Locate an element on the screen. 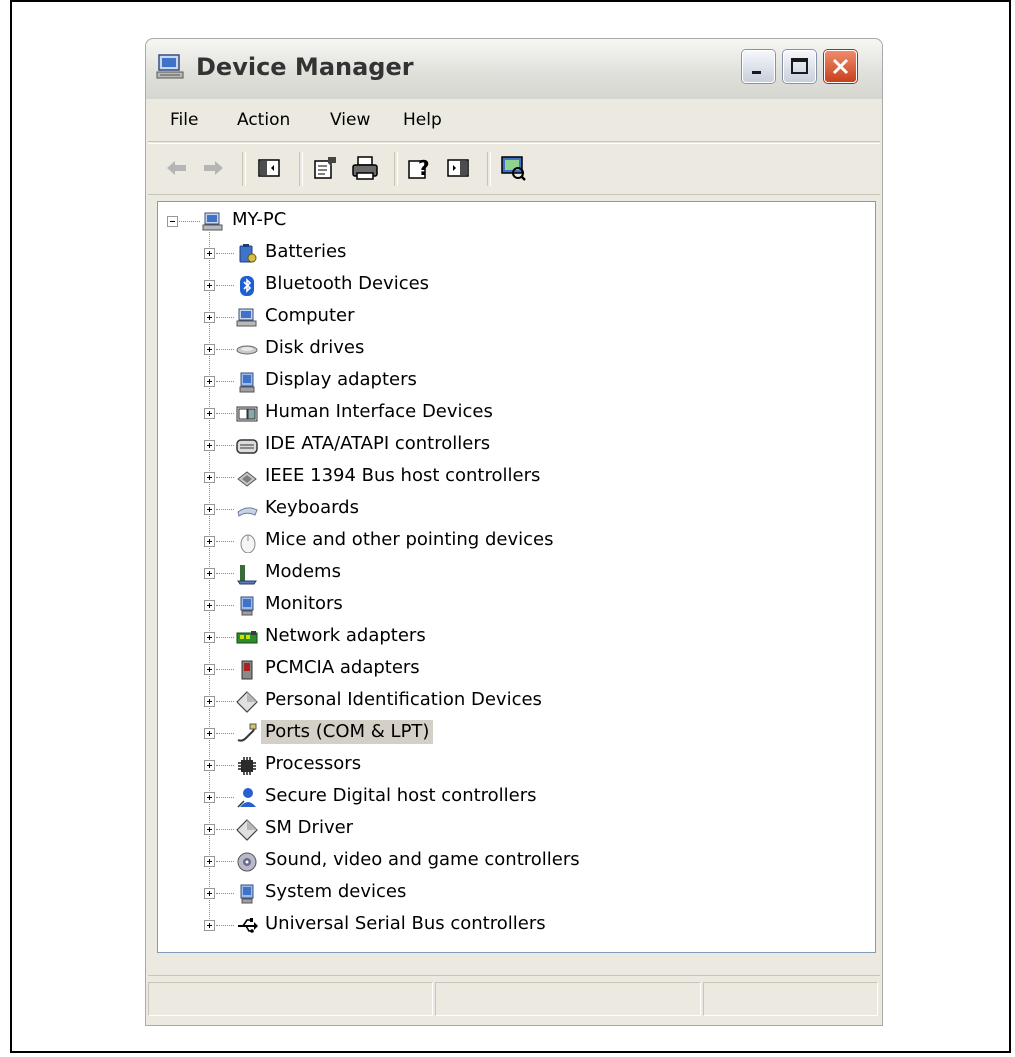 This screenshot has width=1015, height=1057. tree-item-label: Personal Identification Devices is located at coordinates (403, 700).